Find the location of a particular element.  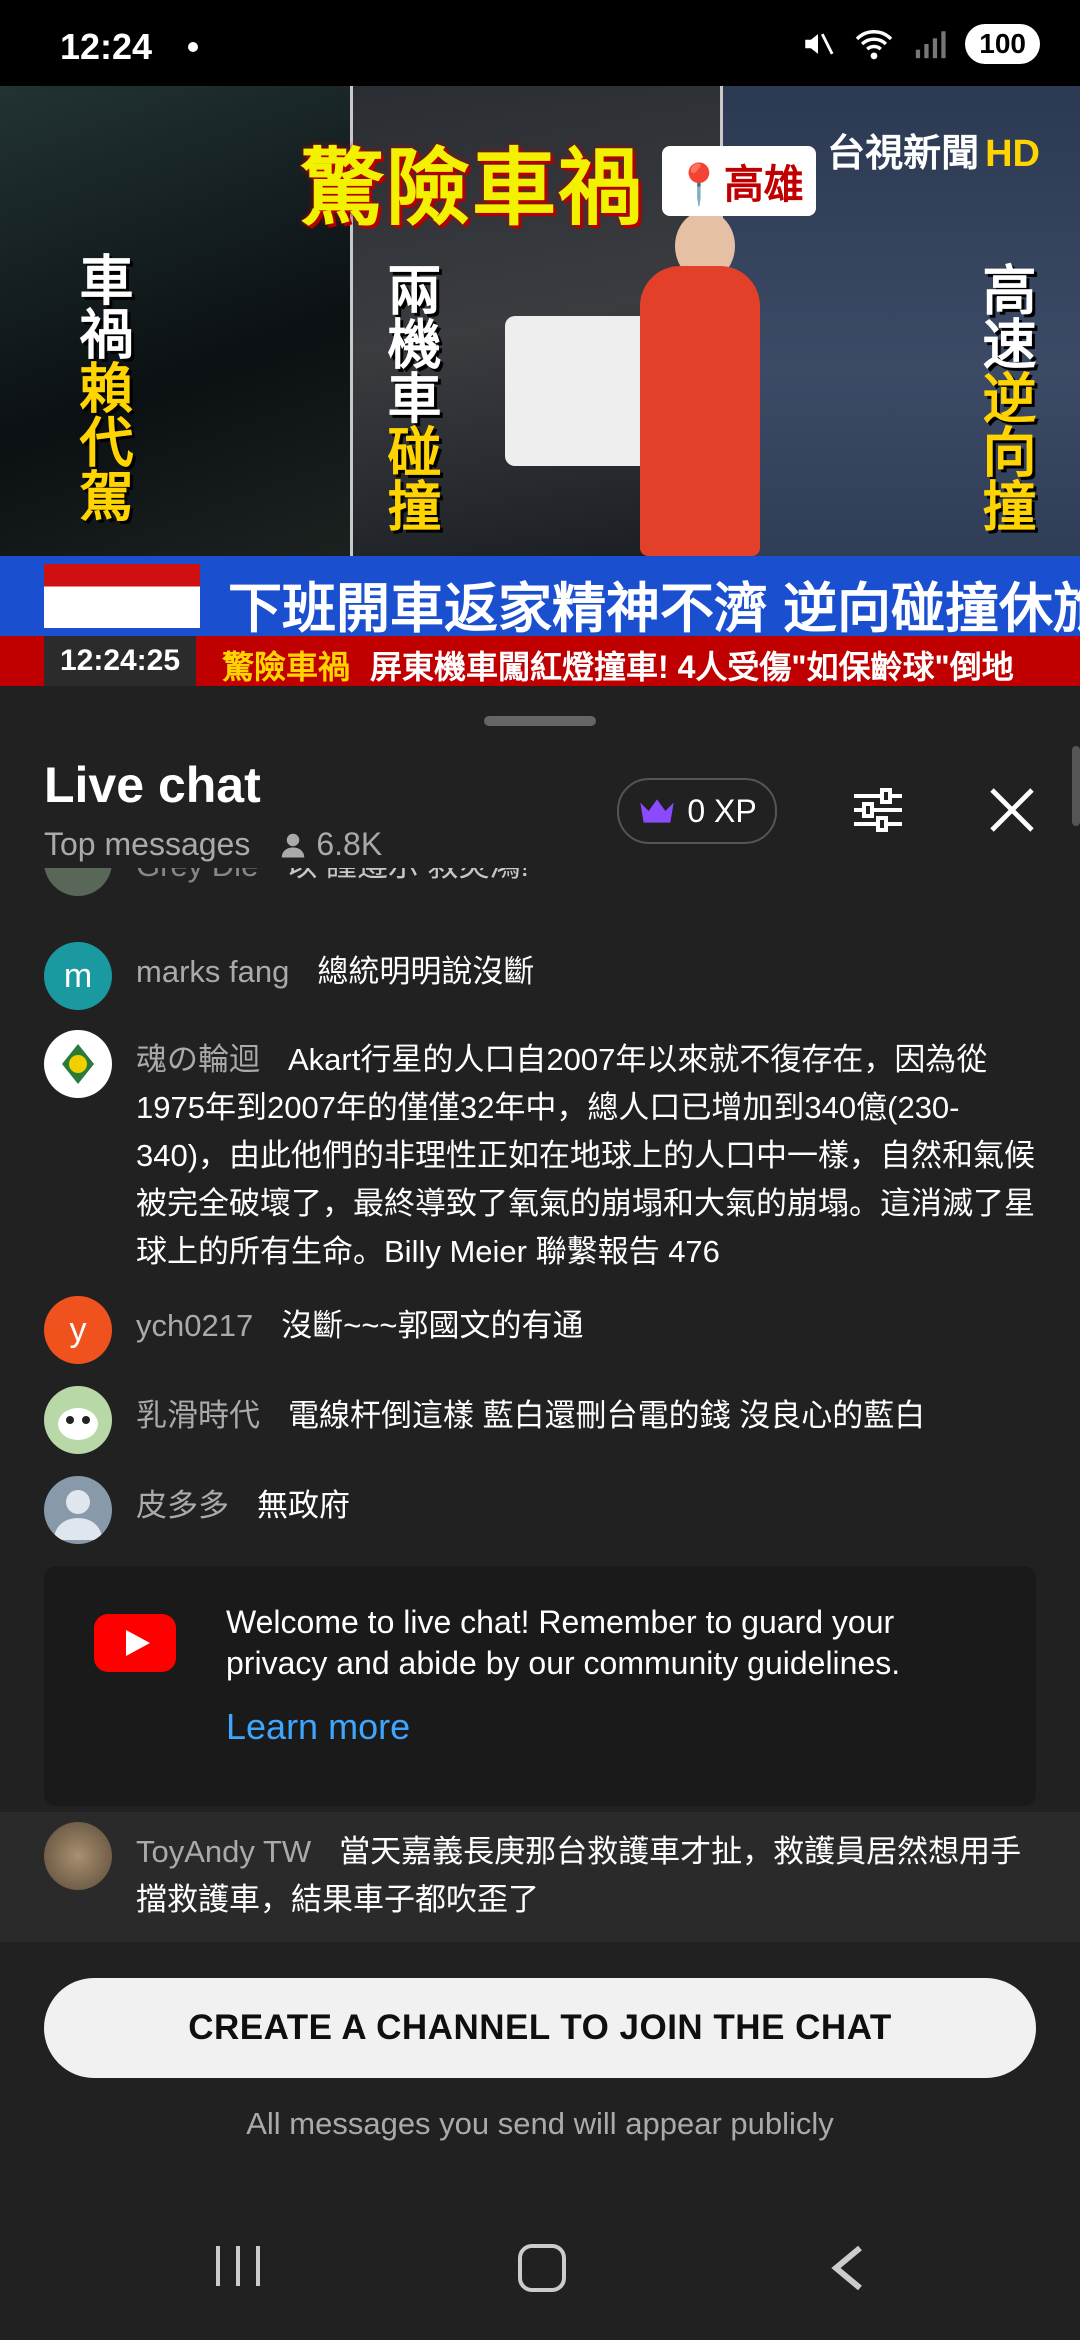

status-icons: 100 is located at coordinates (920, 44).